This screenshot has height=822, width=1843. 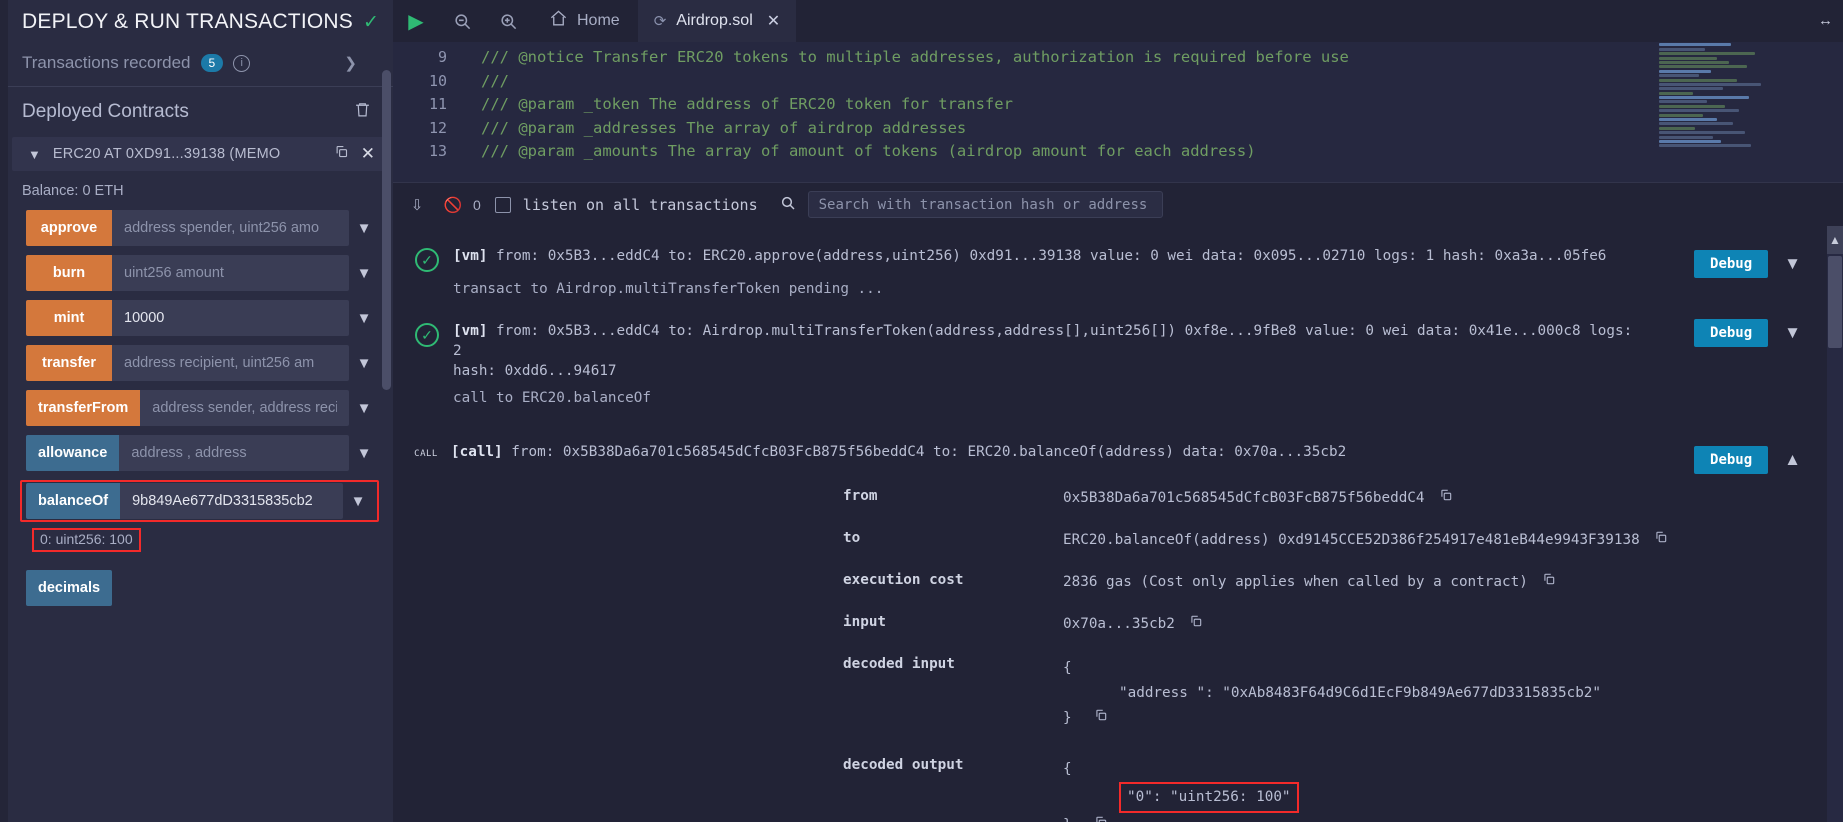 What do you see at coordinates (426, 454) in the screenshot?
I see `call-label-icon: CALL` at bounding box center [426, 454].